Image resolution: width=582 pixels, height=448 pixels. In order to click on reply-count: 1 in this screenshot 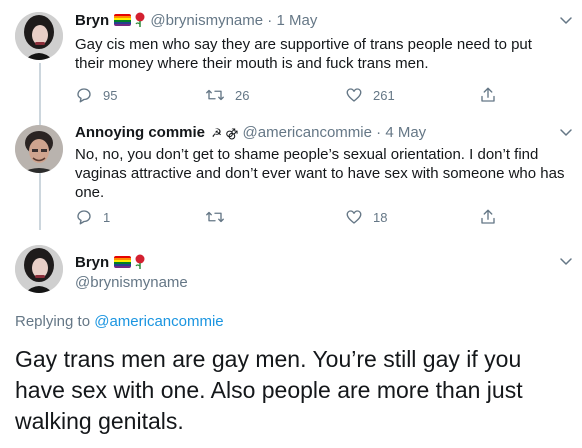, I will do `click(107, 217)`.